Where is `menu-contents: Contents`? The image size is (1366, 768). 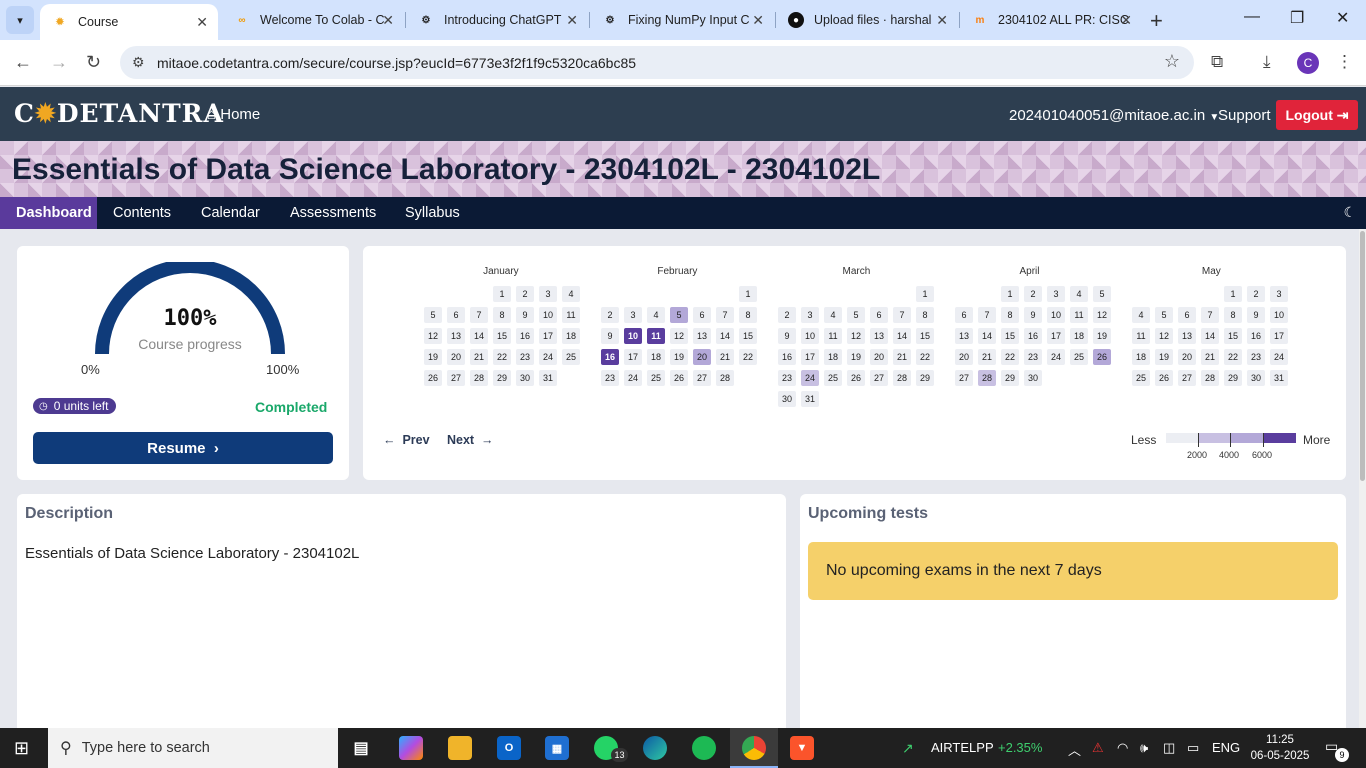
menu-contents: Contents is located at coordinates (142, 213).